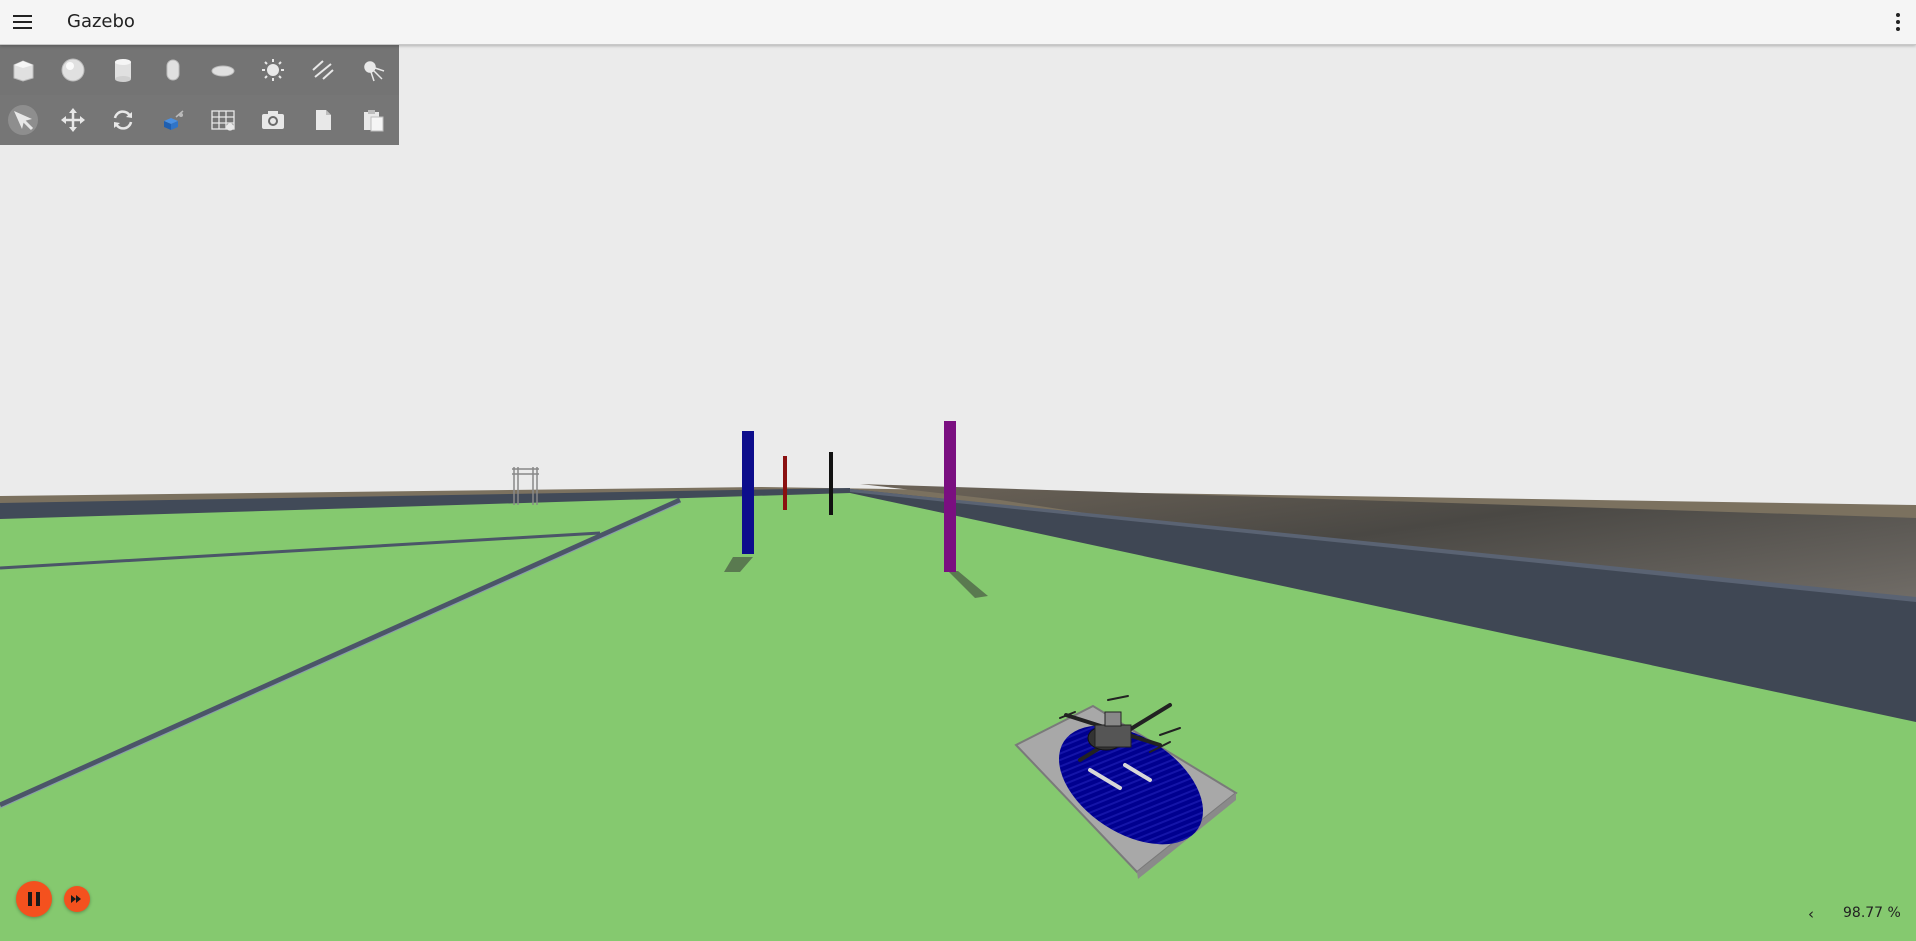 This screenshot has width=1916, height=941. What do you see at coordinates (23, 22) in the screenshot?
I see `hamburger-menu-icon` at bounding box center [23, 22].